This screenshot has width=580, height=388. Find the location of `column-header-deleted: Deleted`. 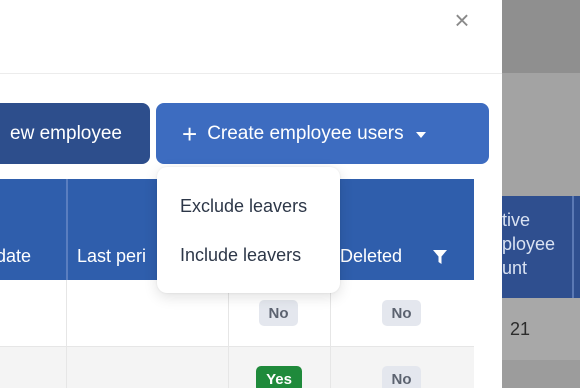

column-header-deleted: Deleted is located at coordinates (371, 256).